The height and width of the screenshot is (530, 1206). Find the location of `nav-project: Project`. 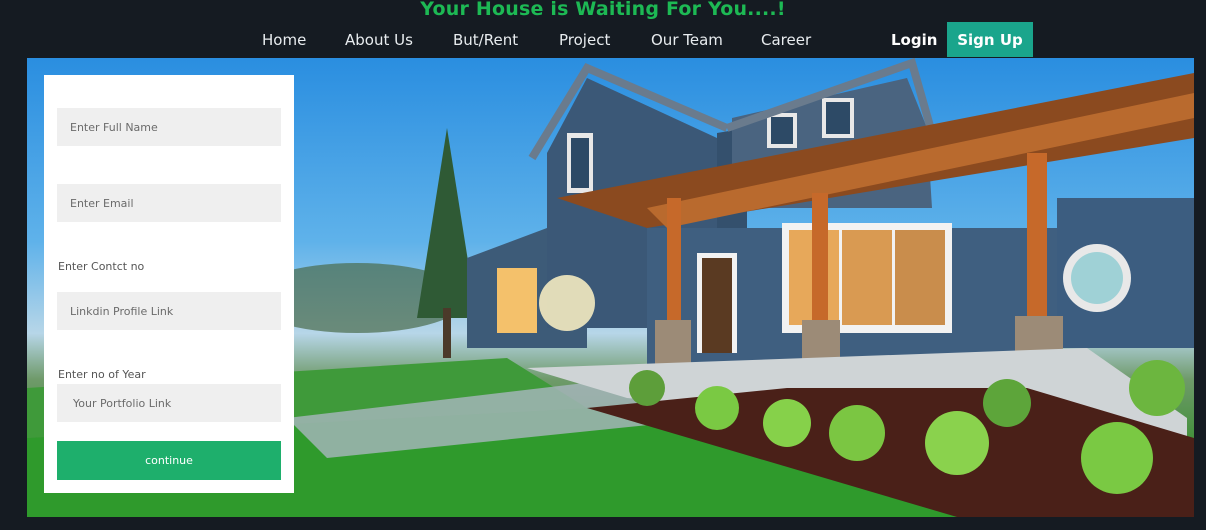

nav-project: Project is located at coordinates (584, 40).